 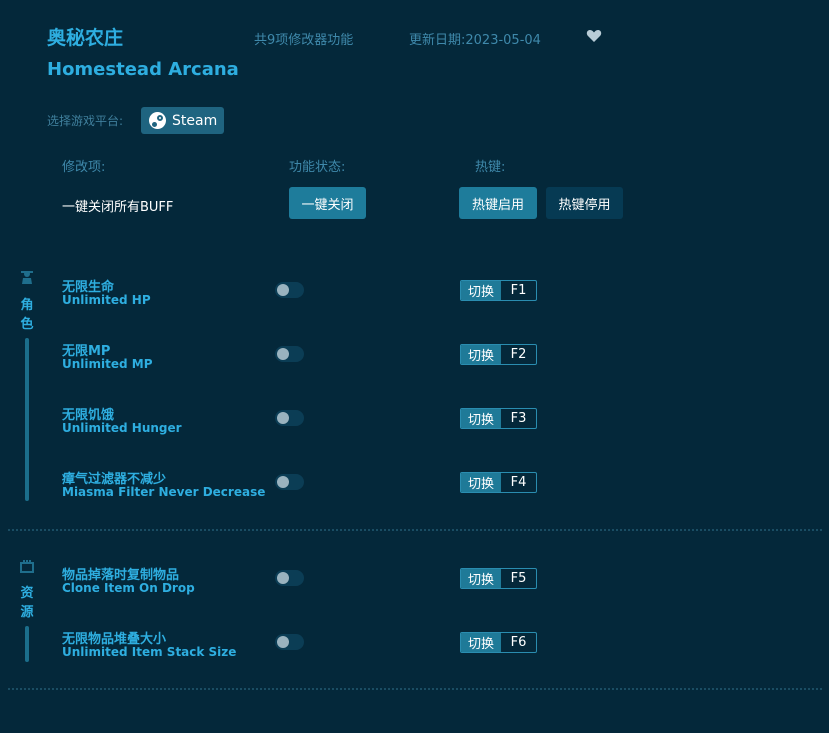 What do you see at coordinates (27, 315) in the screenshot?
I see `section-label-character: 角色` at bounding box center [27, 315].